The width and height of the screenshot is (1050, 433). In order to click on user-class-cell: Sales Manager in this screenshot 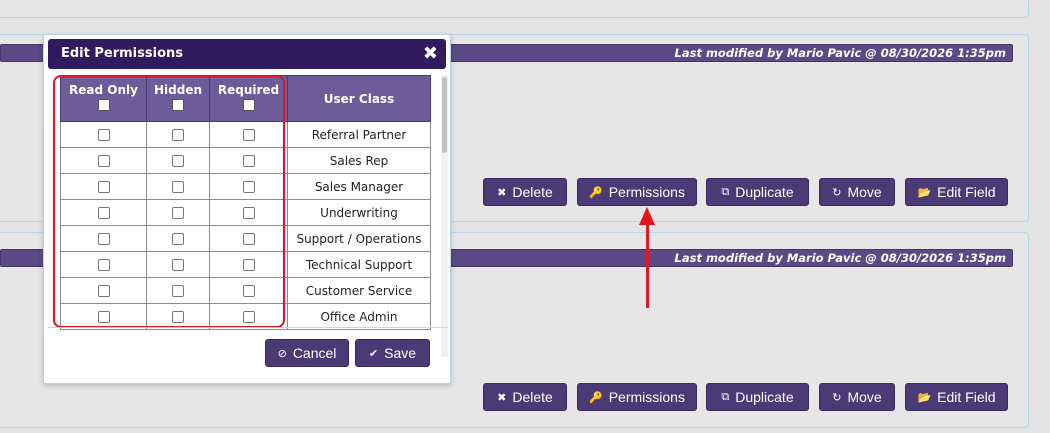, I will do `click(359, 186)`.